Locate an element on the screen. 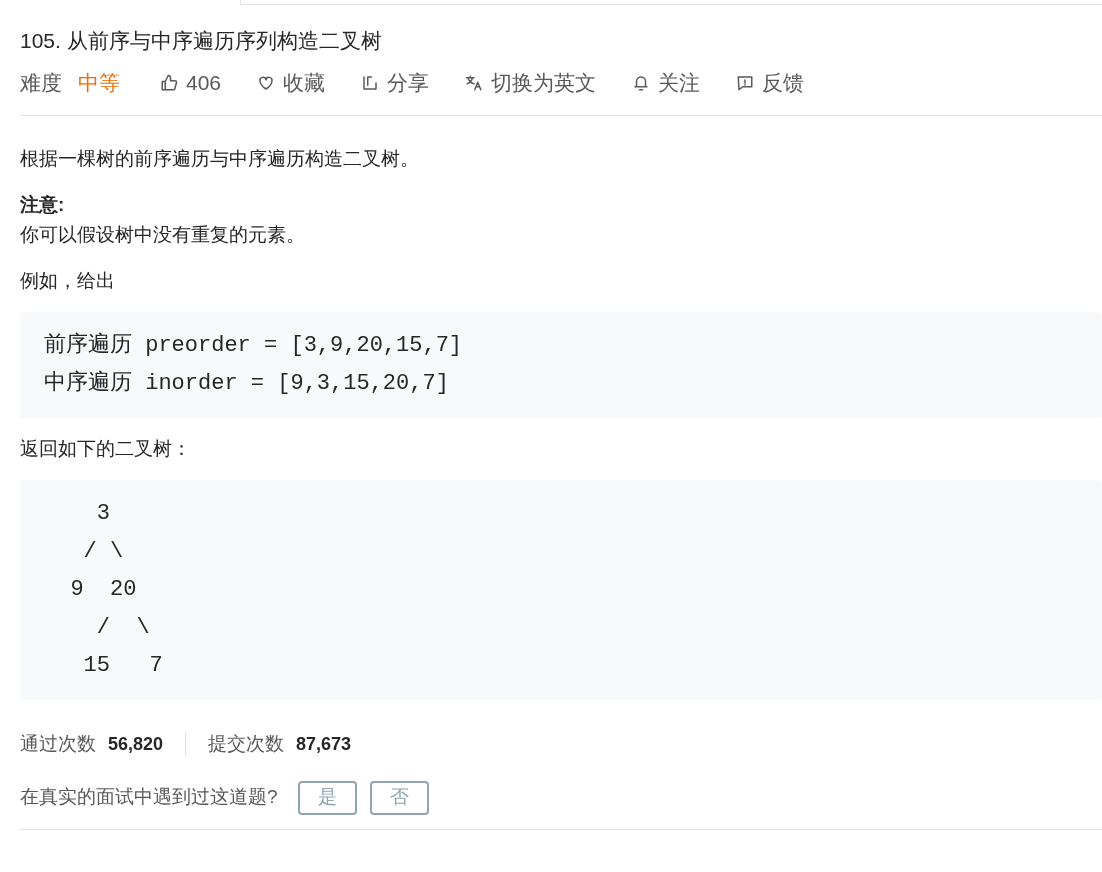 The image size is (1102, 872). heart-icon is located at coordinates (266, 83).